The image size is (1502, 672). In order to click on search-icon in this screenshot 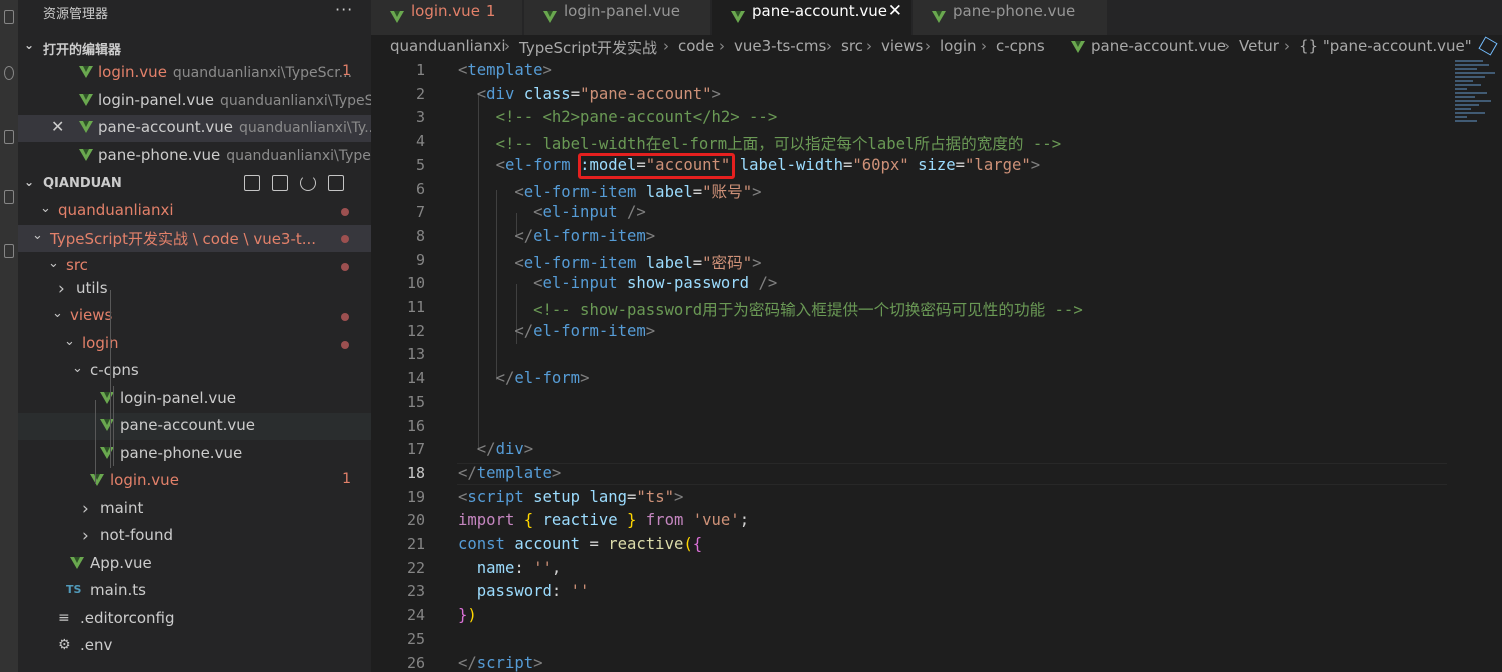, I will do `click(9, 73)`.